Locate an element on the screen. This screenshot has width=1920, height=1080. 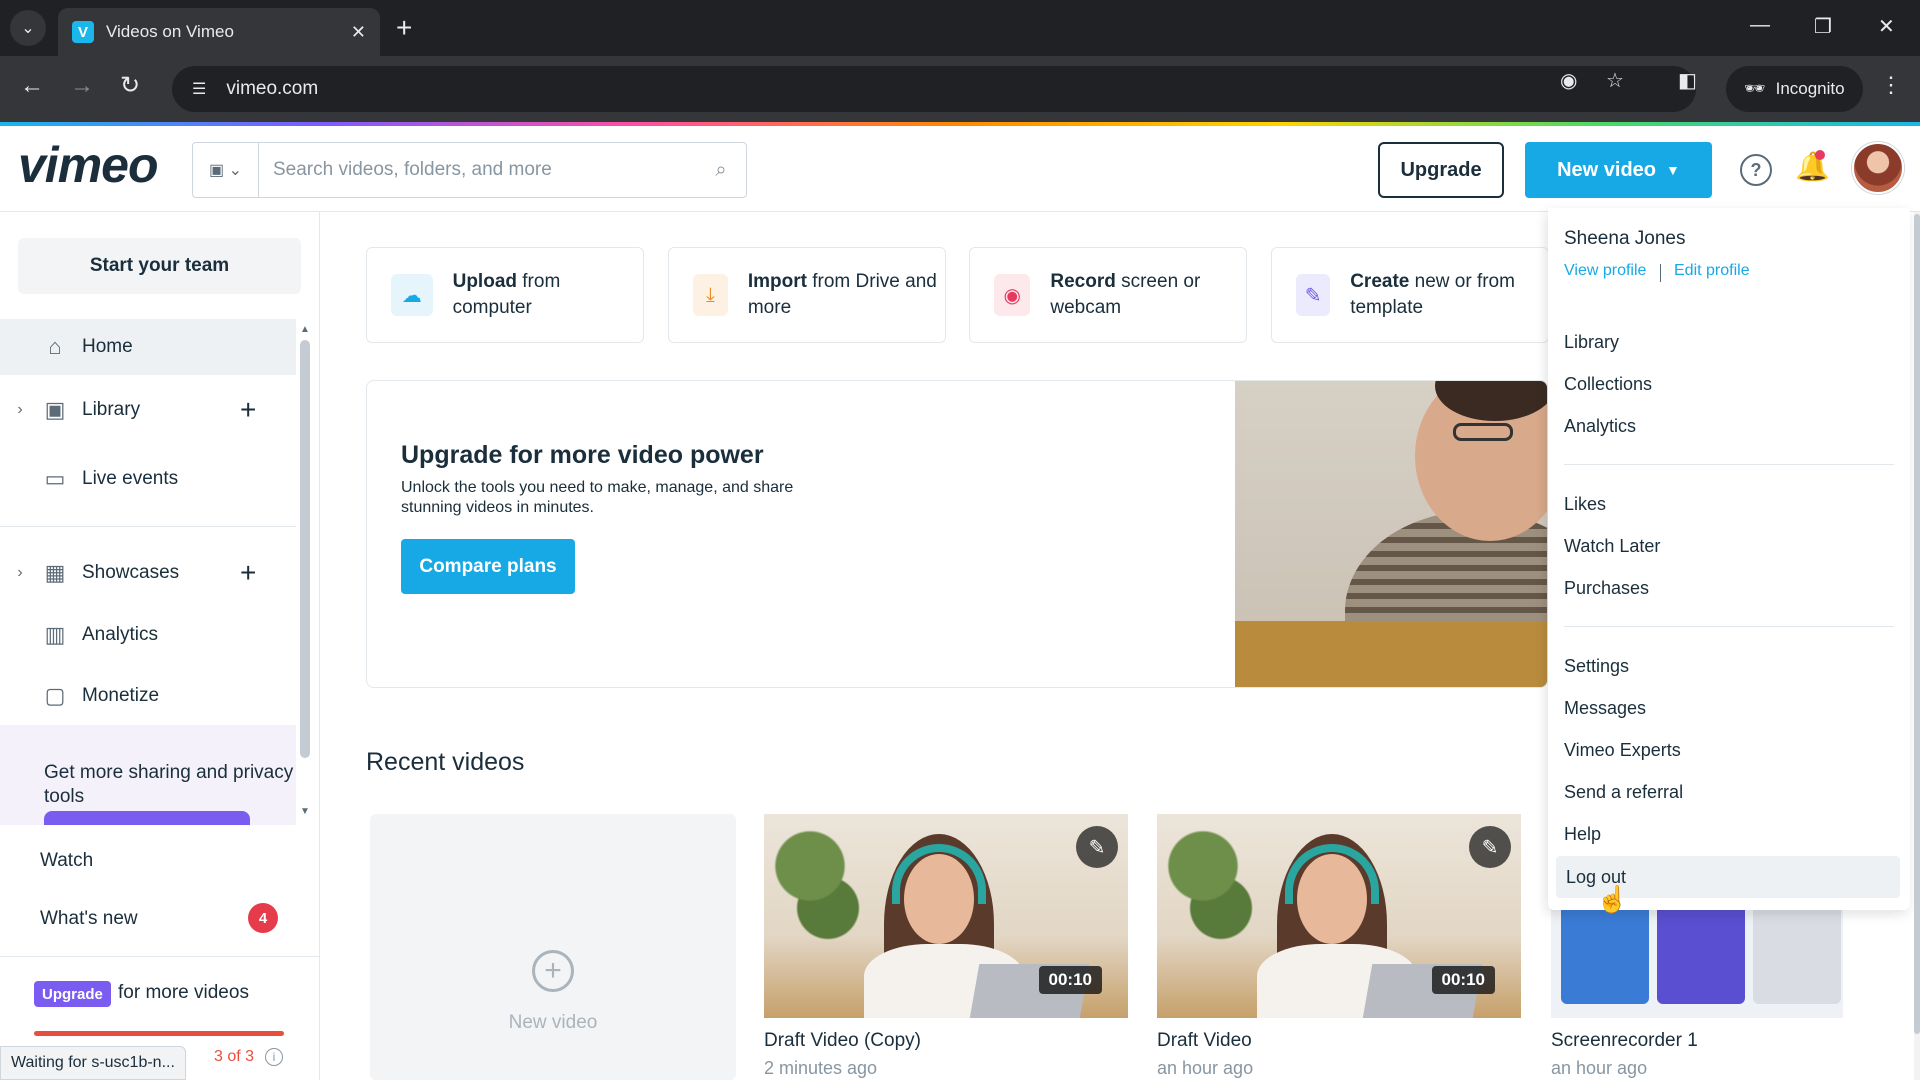
help-icon: ? is located at coordinates (1756, 170).